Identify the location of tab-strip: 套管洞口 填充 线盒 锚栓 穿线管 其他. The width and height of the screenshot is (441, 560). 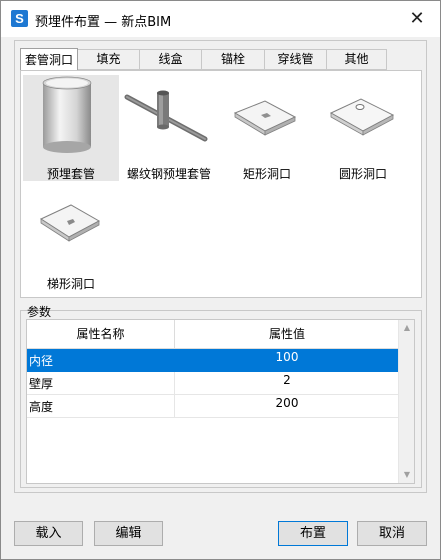
(203, 59).